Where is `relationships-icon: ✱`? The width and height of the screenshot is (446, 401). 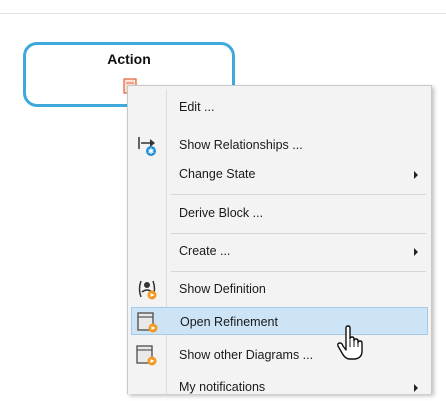 relationships-icon: ✱ is located at coordinates (147, 146).